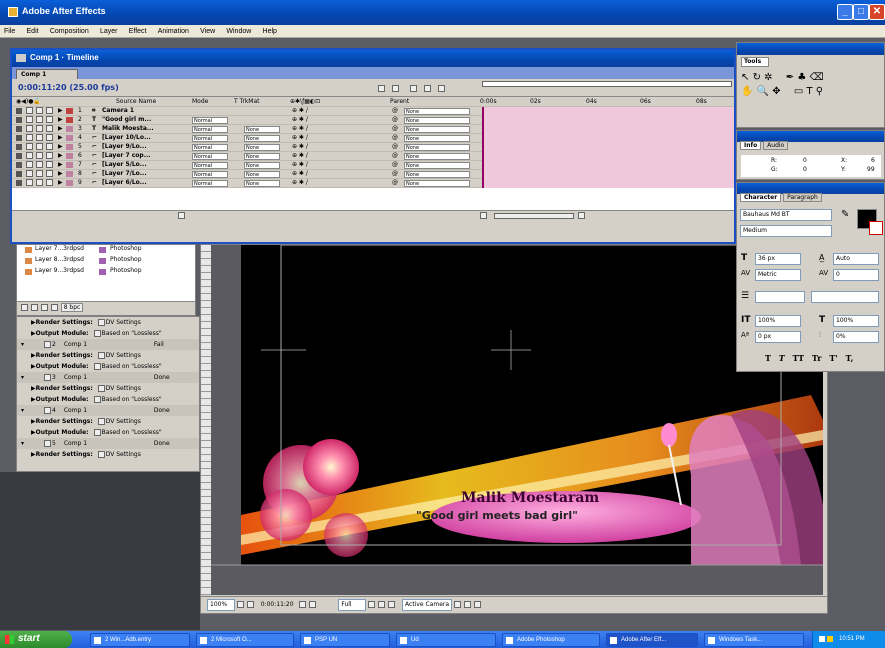 The image size is (885, 648). What do you see at coordinates (856, 337) in the screenshot?
I see `tsume-field: 0%` at bounding box center [856, 337].